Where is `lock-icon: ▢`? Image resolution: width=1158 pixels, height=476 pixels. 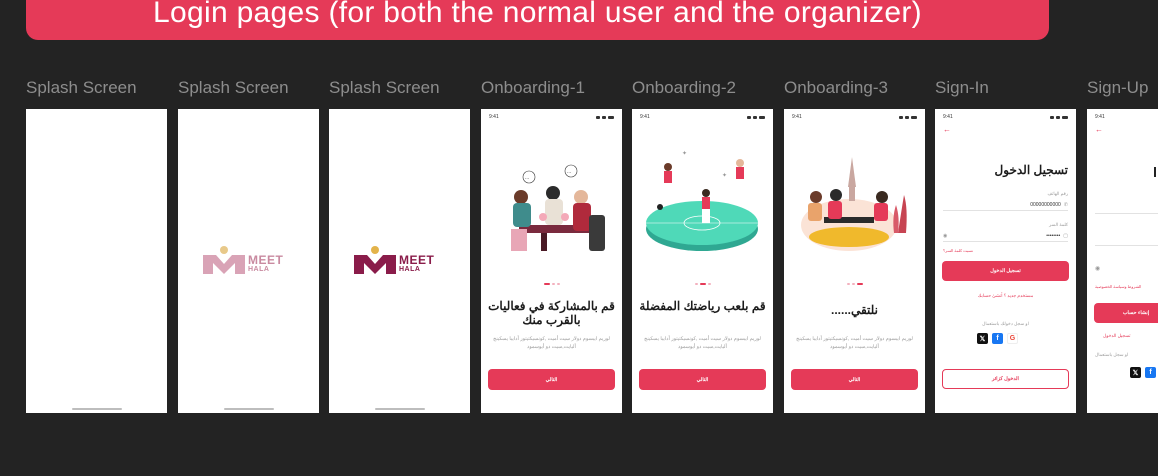
lock-icon: ▢ is located at coordinates (1065, 236).